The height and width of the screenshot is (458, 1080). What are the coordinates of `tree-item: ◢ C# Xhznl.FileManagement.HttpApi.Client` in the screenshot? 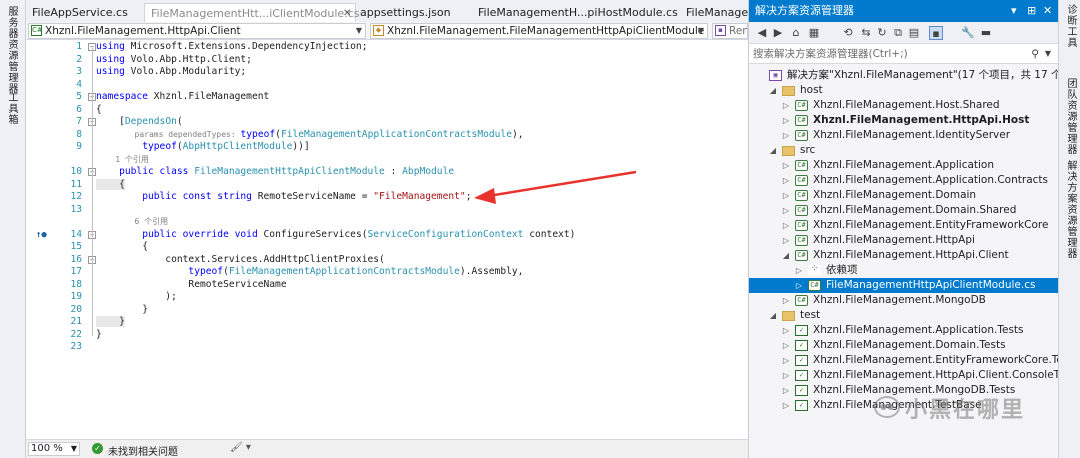 It's located at (904, 255).